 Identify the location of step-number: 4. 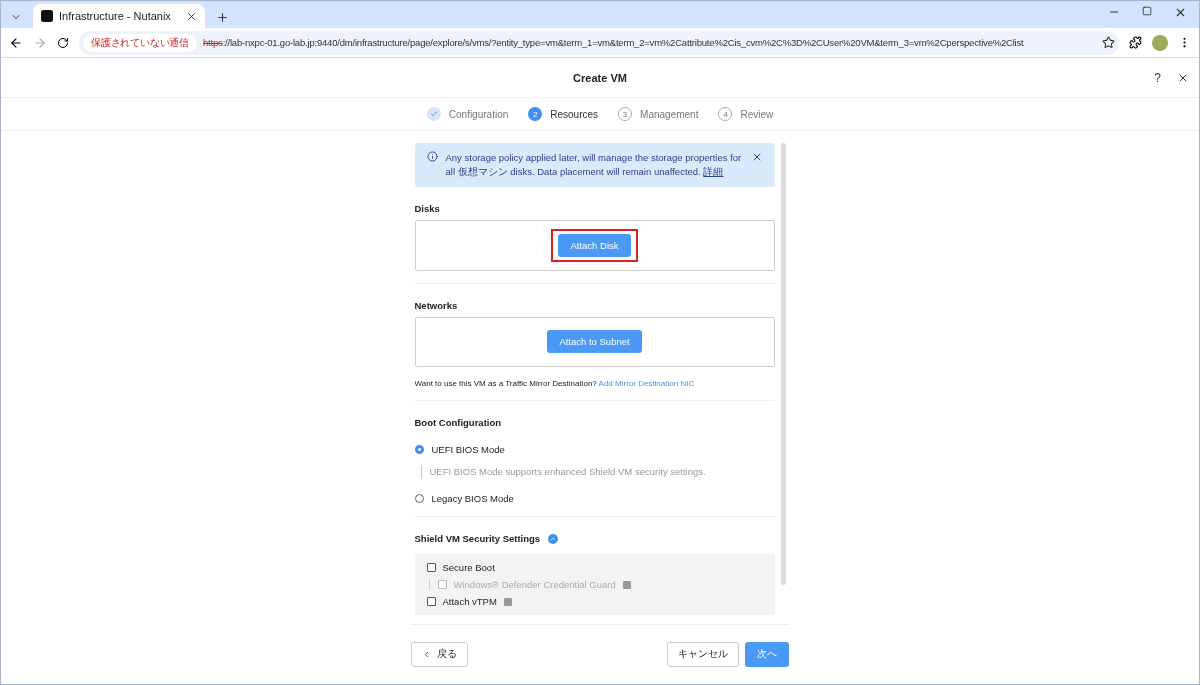
(725, 114).